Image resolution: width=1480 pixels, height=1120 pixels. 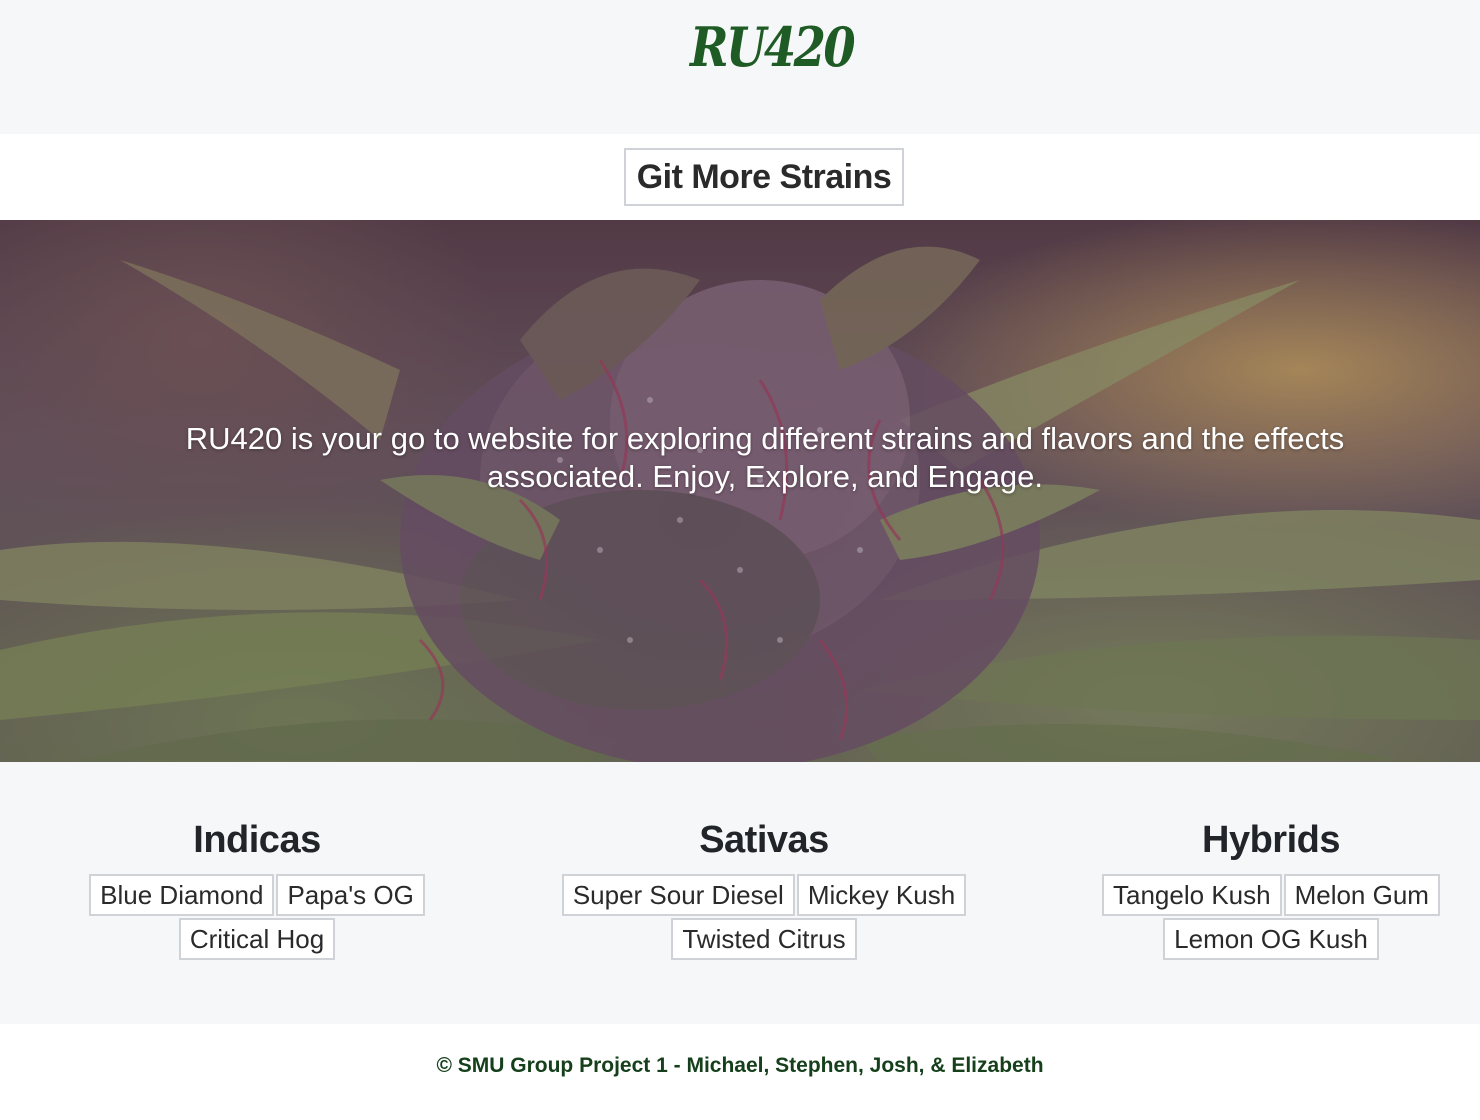 What do you see at coordinates (764, 177) in the screenshot?
I see `git-more-strains-button: Git More Strains` at bounding box center [764, 177].